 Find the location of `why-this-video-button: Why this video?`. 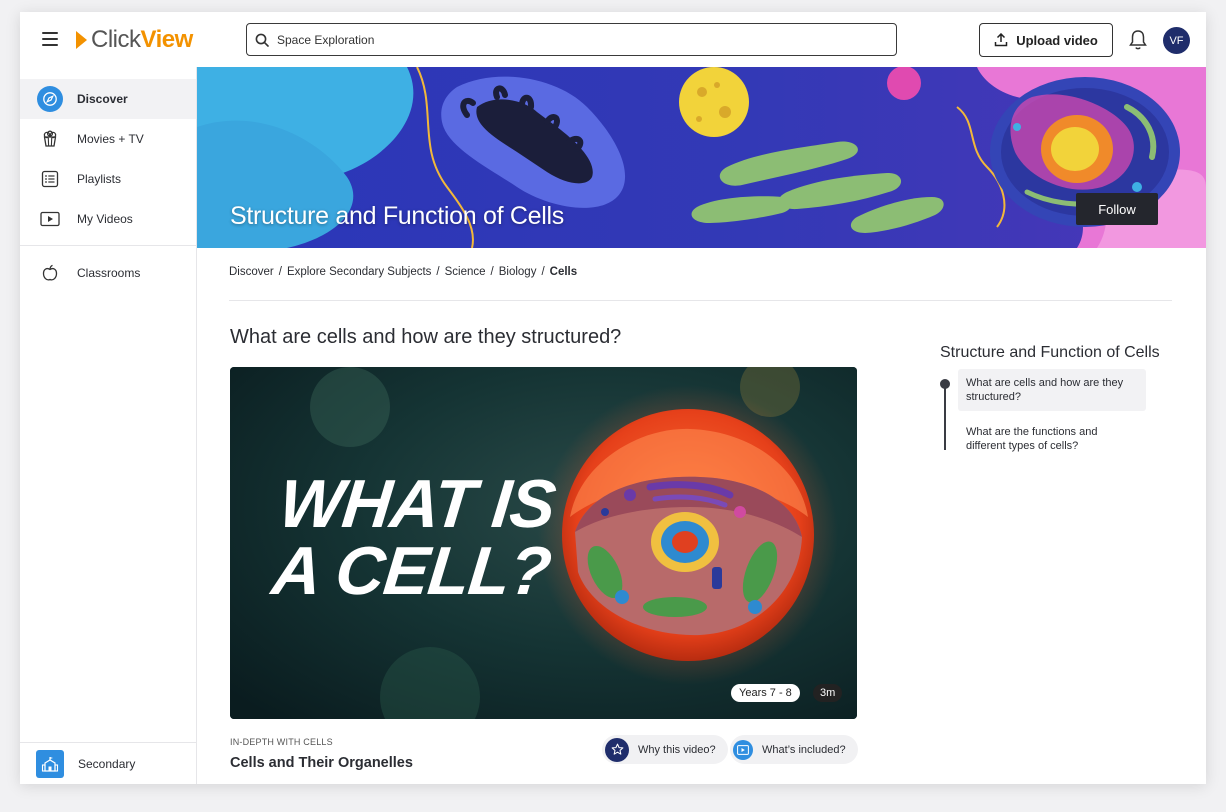

why-this-video-button: Why this video? is located at coordinates (665, 749).